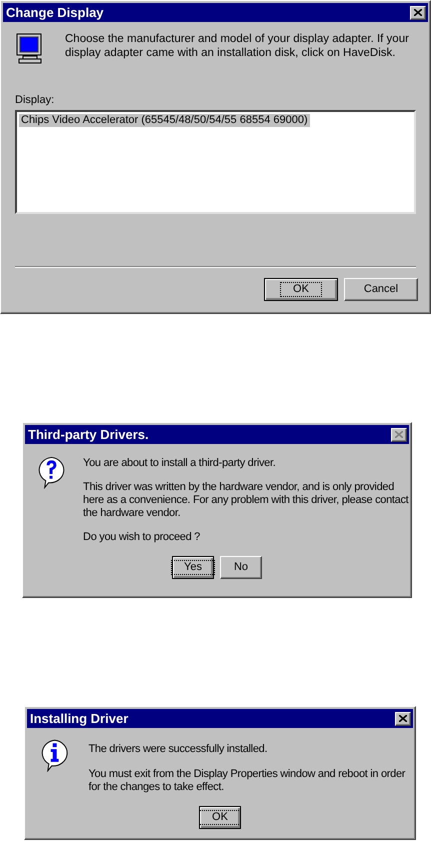  I want to click on message-text: Choose the manufacturer and model of your display adapter. If your display adapter came with an installation disk, click on HaveDisk., so click(237, 46).